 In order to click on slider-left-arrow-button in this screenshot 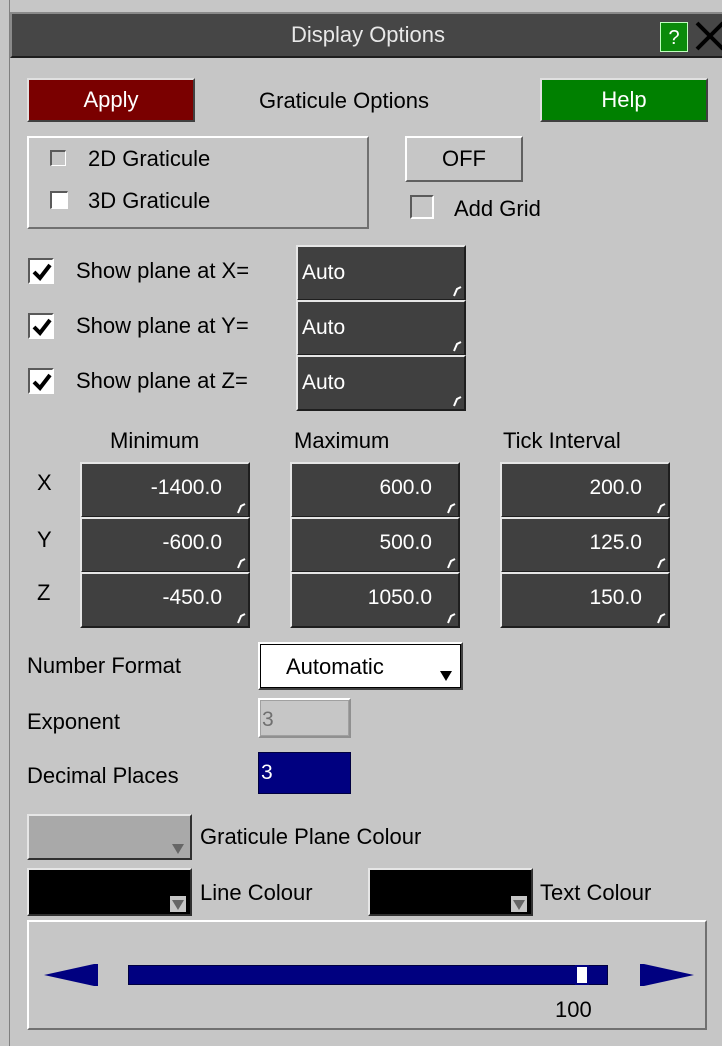, I will do `click(72, 978)`.